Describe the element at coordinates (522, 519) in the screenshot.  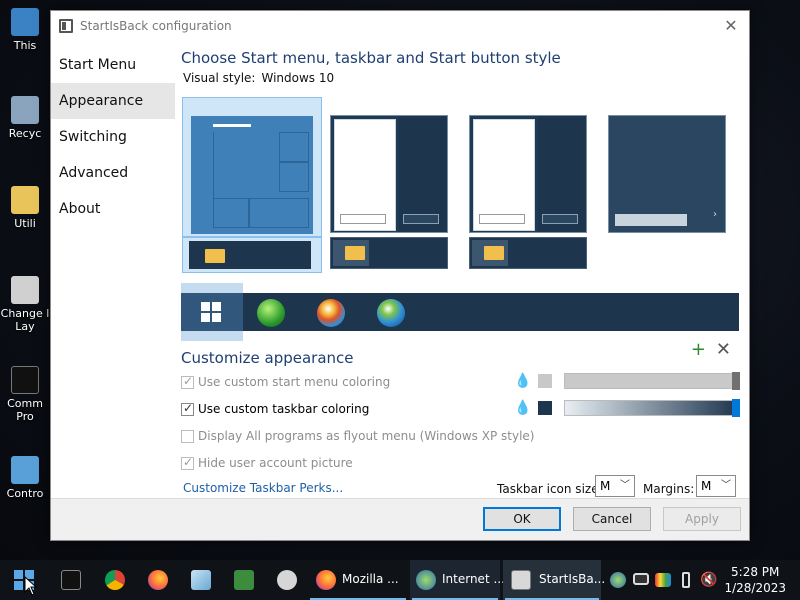
I see `ok-button: OK` at that location.